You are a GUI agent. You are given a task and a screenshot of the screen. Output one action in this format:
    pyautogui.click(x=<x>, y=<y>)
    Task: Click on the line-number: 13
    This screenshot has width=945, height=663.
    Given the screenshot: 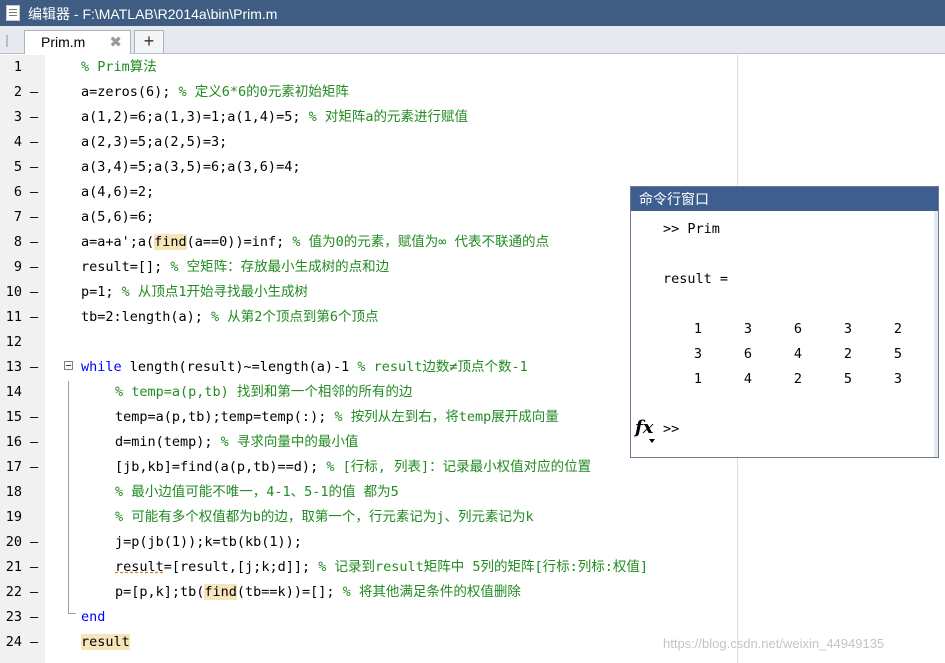 What is the action you would take?
    pyautogui.click(x=11, y=367)
    